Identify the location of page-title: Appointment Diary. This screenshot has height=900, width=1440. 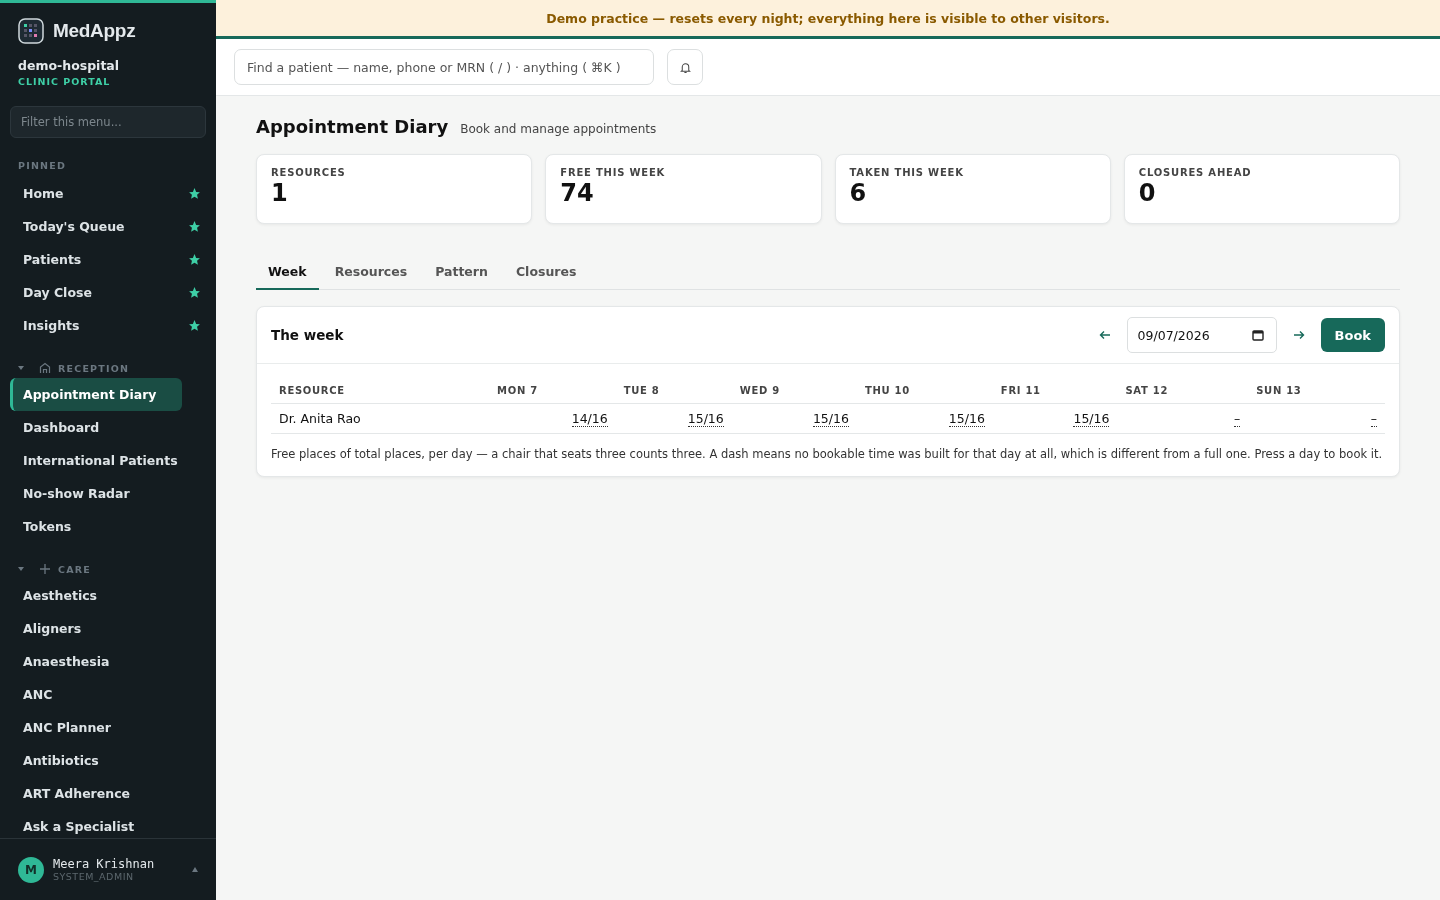
(352, 126).